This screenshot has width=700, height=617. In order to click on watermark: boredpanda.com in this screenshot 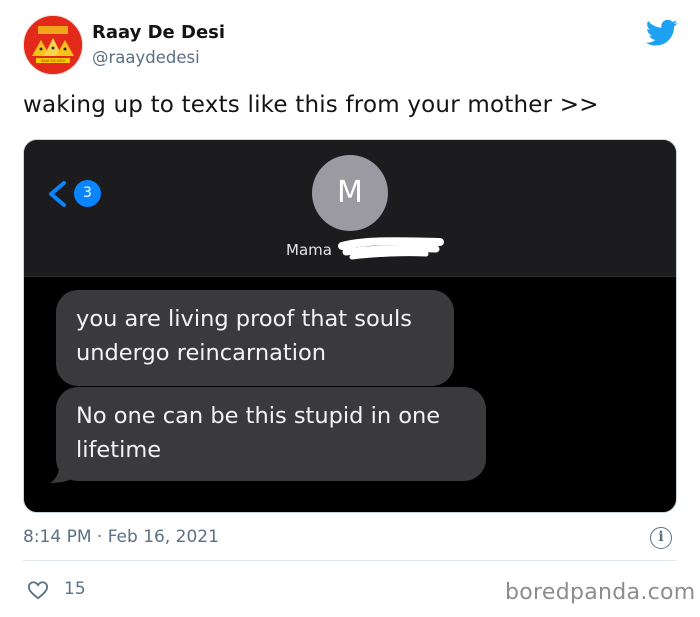, I will do `click(600, 592)`.